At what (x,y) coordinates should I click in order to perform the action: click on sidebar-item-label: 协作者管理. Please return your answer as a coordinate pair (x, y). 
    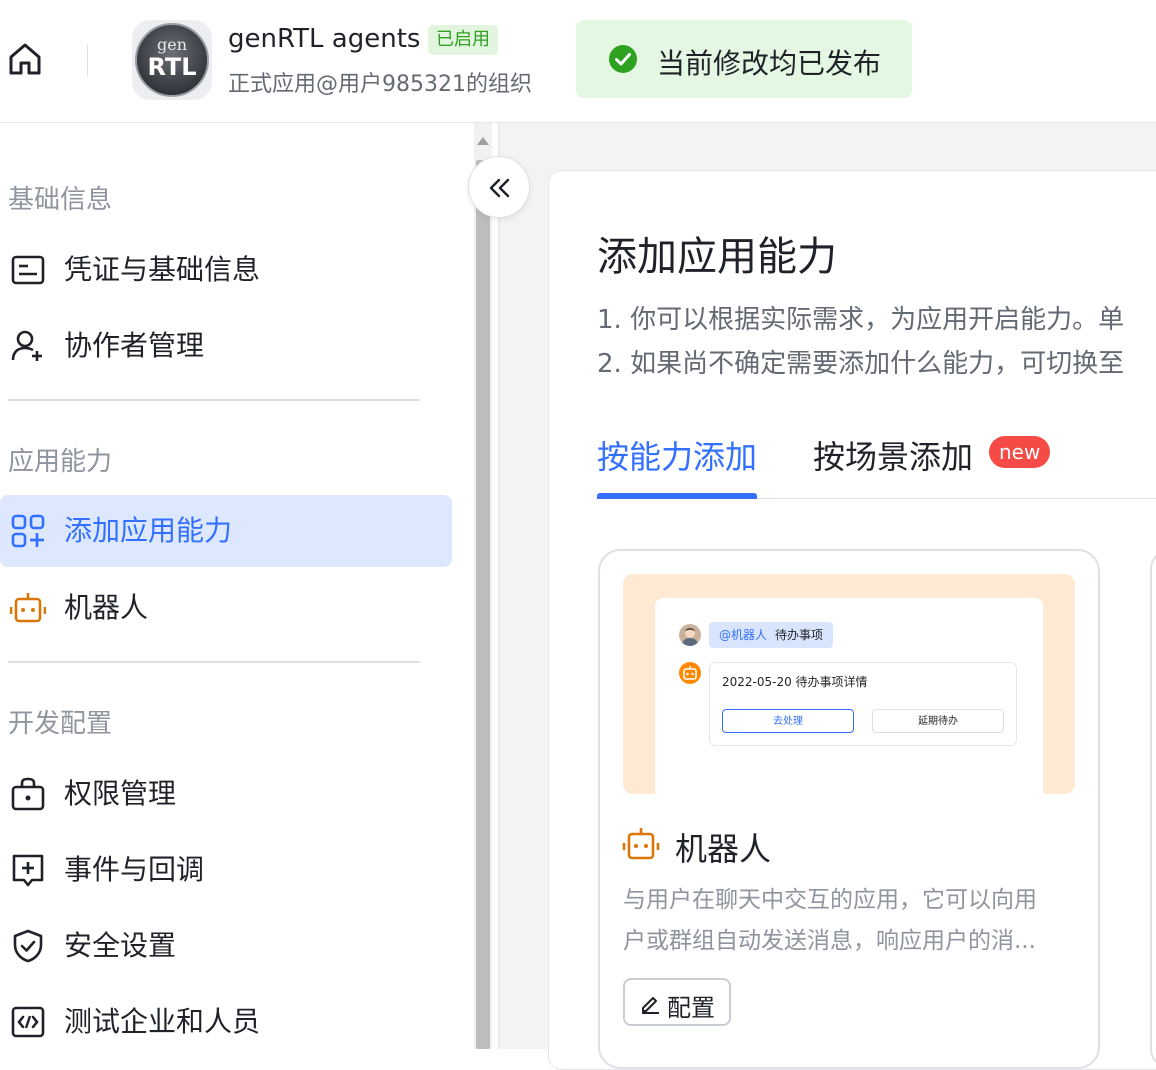
    Looking at the image, I should click on (134, 345).